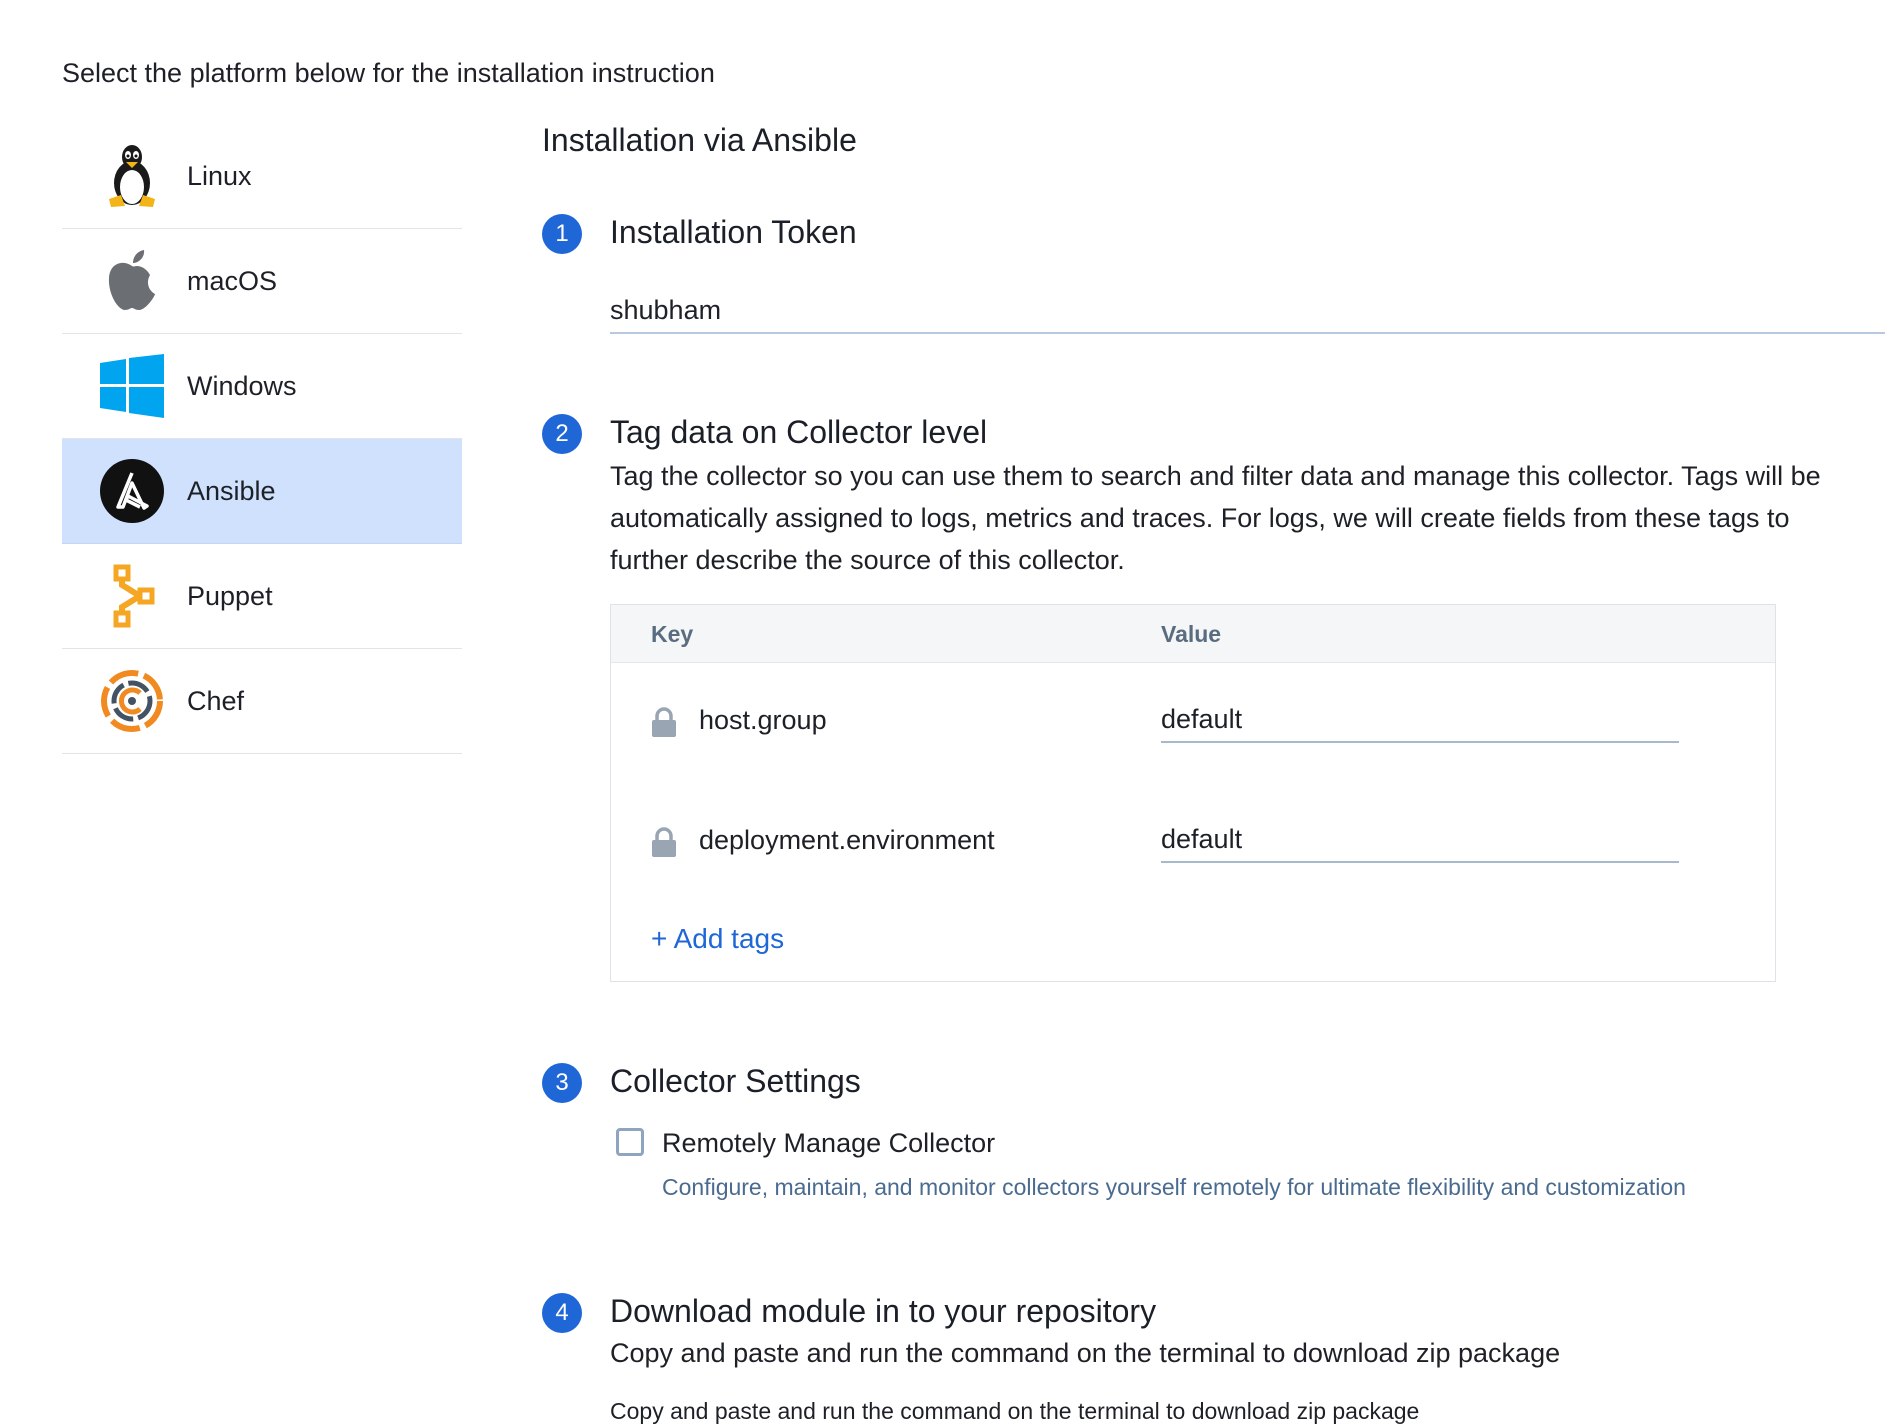  What do you see at coordinates (242, 385) in the screenshot?
I see `platform-label: Windows` at bounding box center [242, 385].